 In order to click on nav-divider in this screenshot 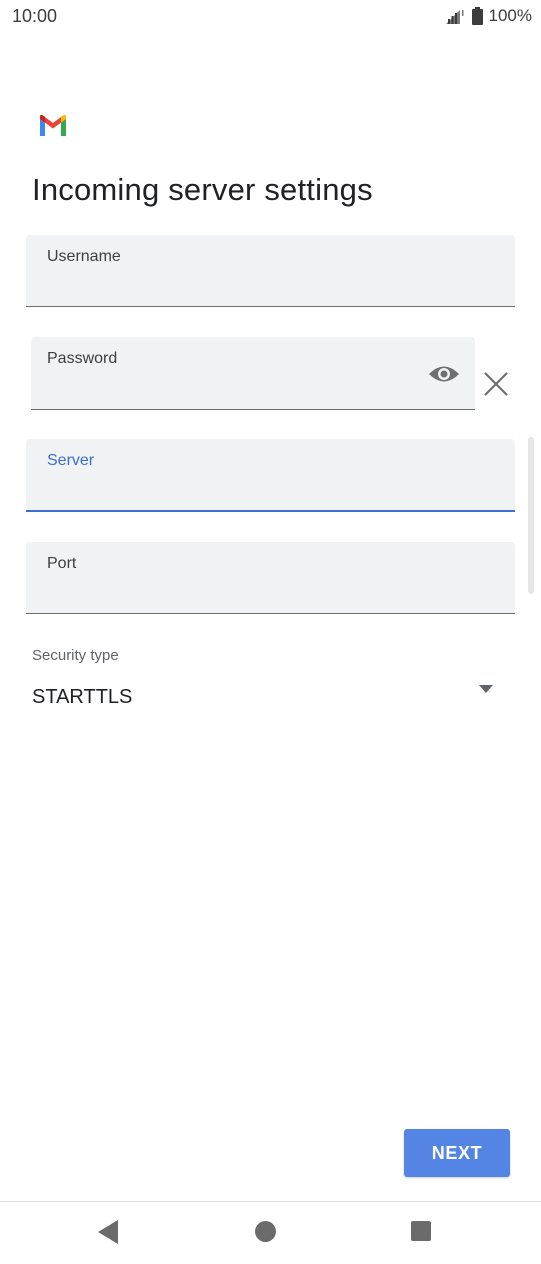, I will do `click(270, 1201)`.